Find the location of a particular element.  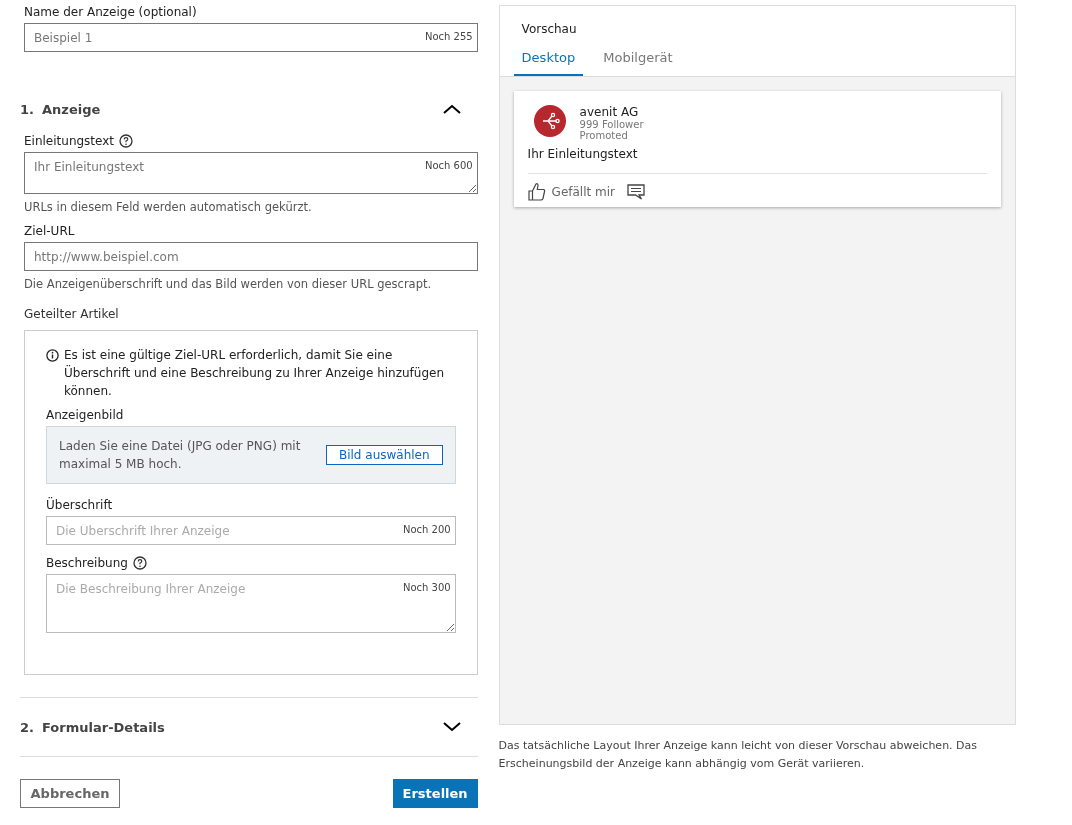

field-label: Geteilter Artikel is located at coordinates (72, 314).